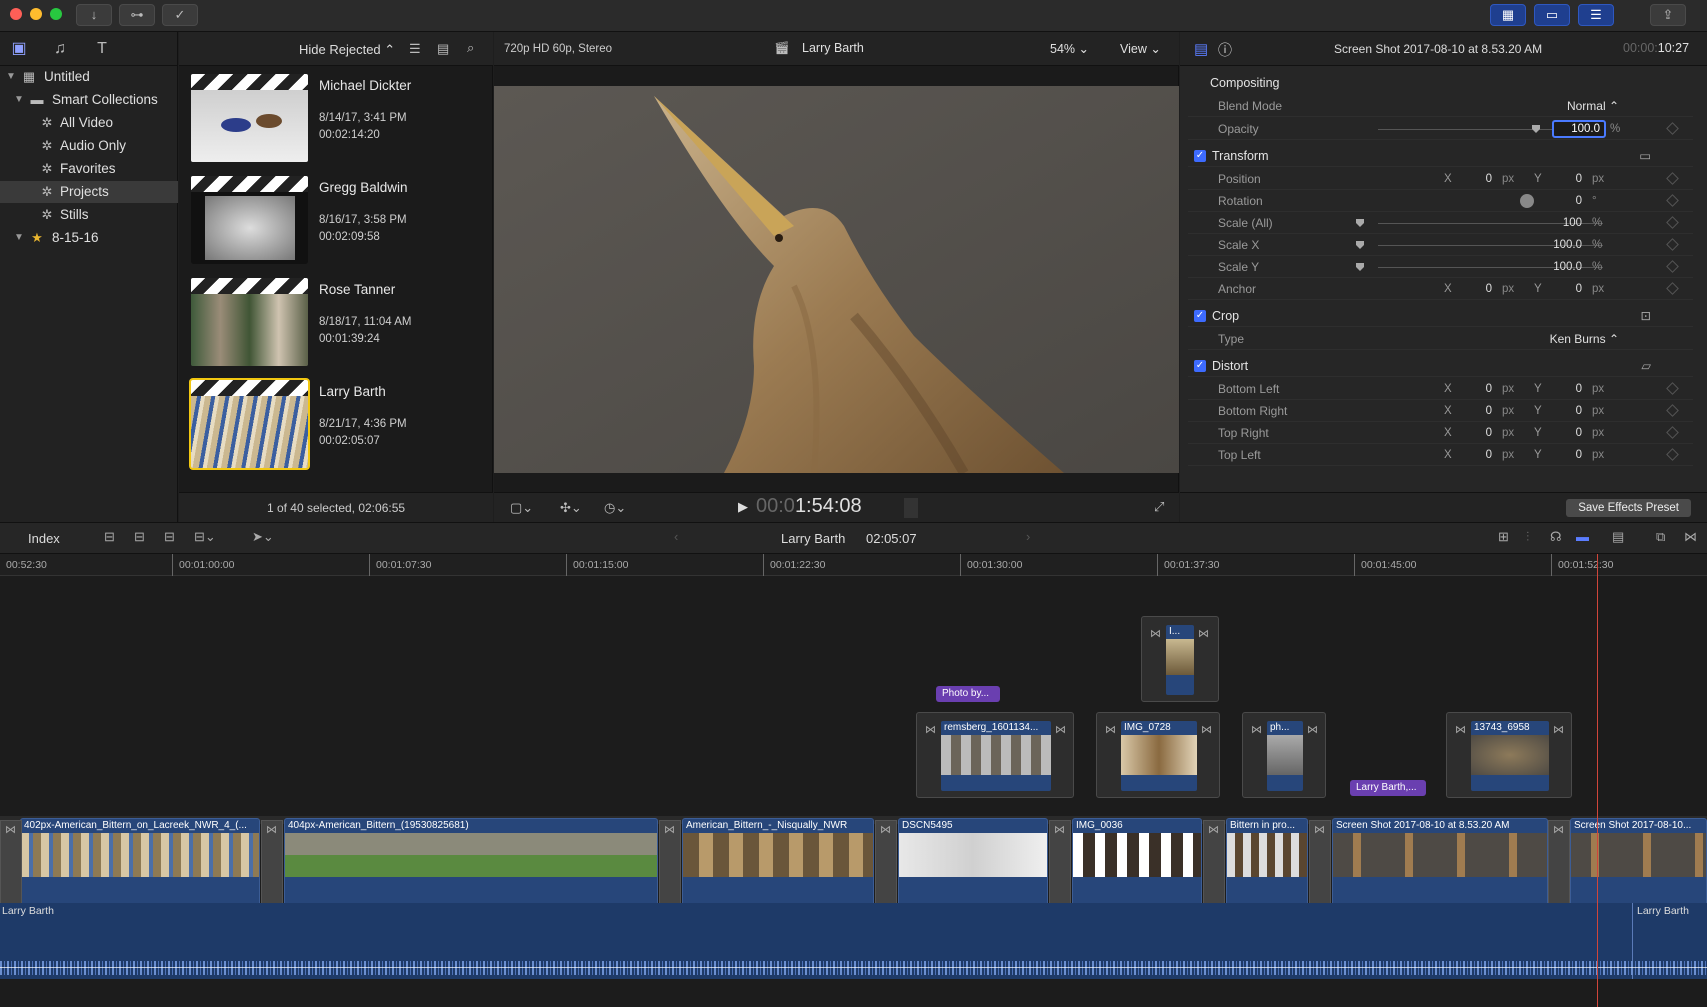 This screenshot has height=1007, width=1707. I want to click on timecode-display: 00:01:54:08, so click(809, 506).